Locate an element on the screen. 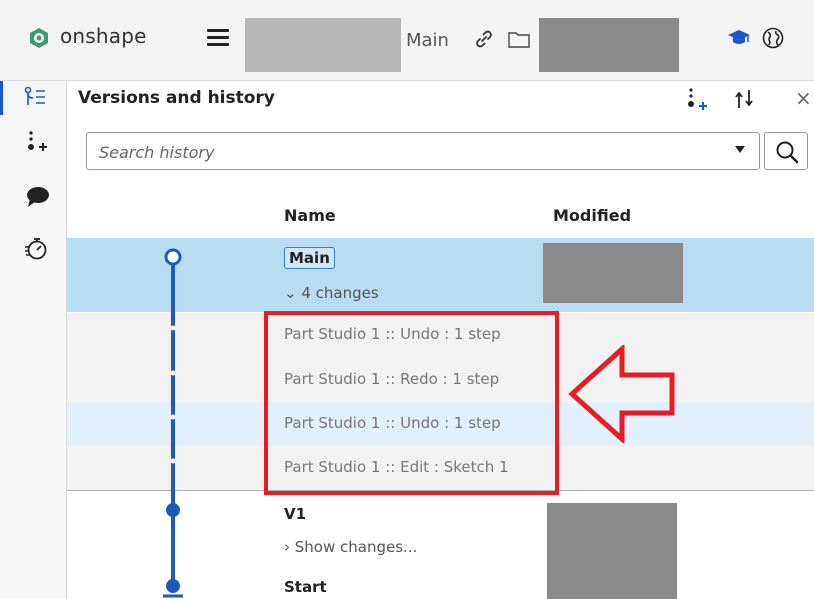 The image size is (814, 599). search-button is located at coordinates (786, 151).